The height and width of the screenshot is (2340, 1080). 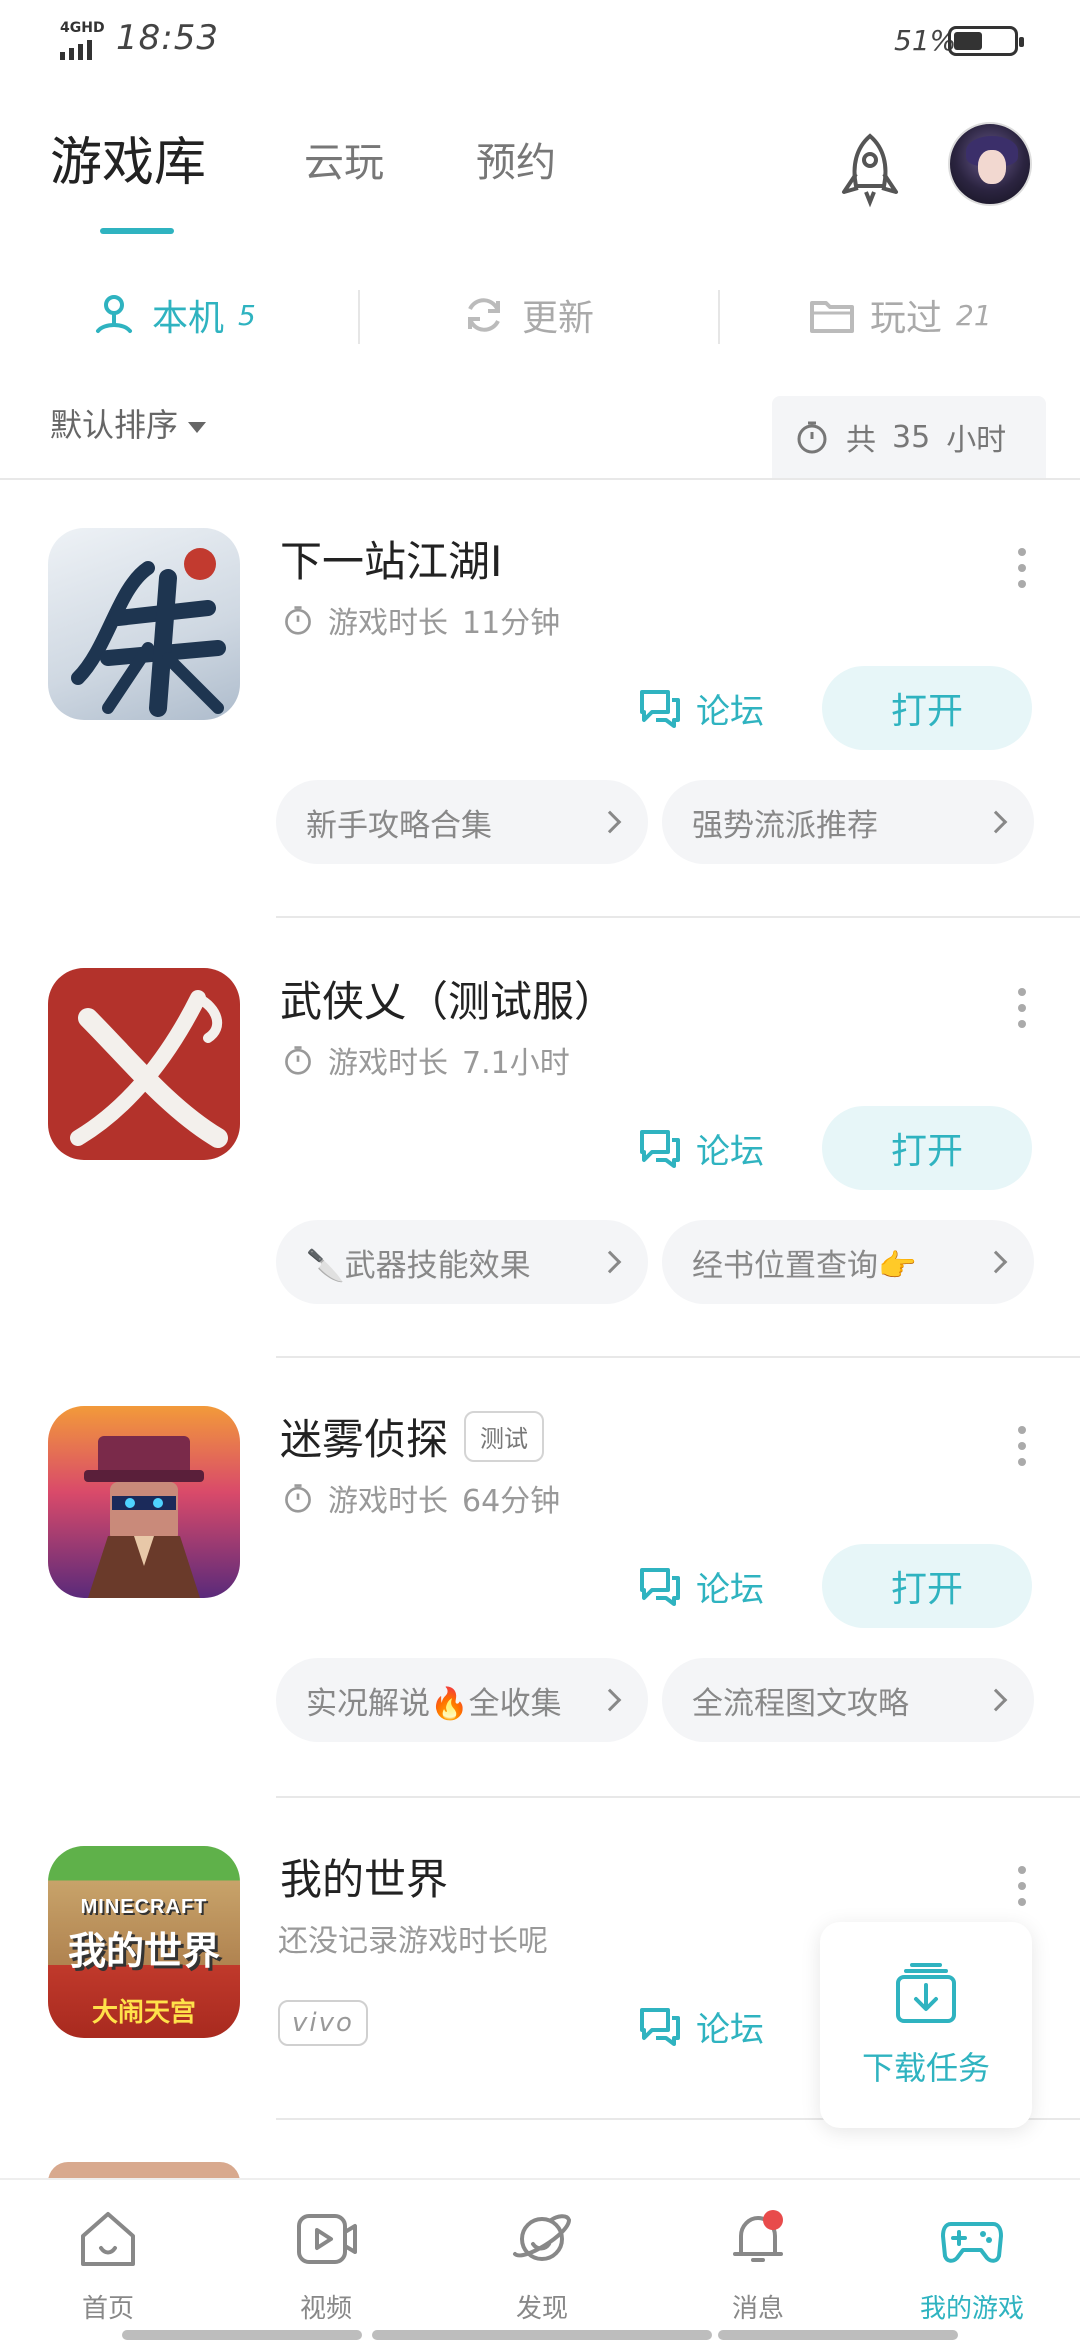 I want to click on game-icon-wuxia, so click(x=144, y=1064).